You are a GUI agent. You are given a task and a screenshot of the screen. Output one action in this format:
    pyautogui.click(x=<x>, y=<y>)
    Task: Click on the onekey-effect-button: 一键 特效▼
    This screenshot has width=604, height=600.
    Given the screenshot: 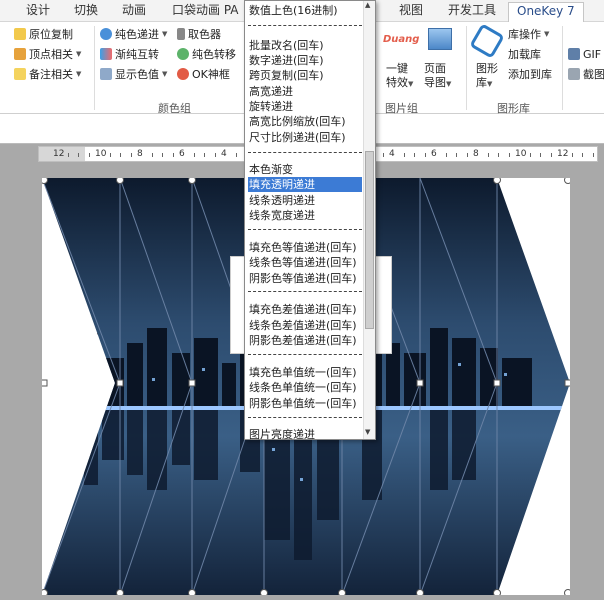 What is the action you would take?
    pyautogui.click(x=399, y=76)
    